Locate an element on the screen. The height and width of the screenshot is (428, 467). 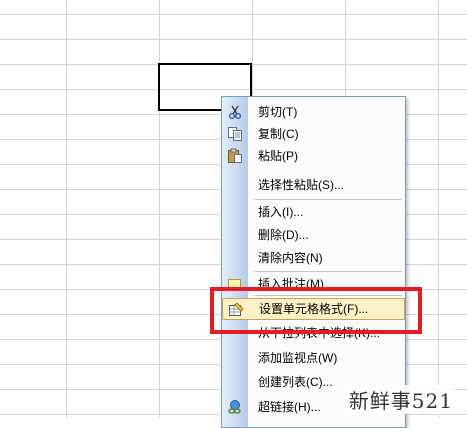
copy-icon is located at coordinates (235, 134).